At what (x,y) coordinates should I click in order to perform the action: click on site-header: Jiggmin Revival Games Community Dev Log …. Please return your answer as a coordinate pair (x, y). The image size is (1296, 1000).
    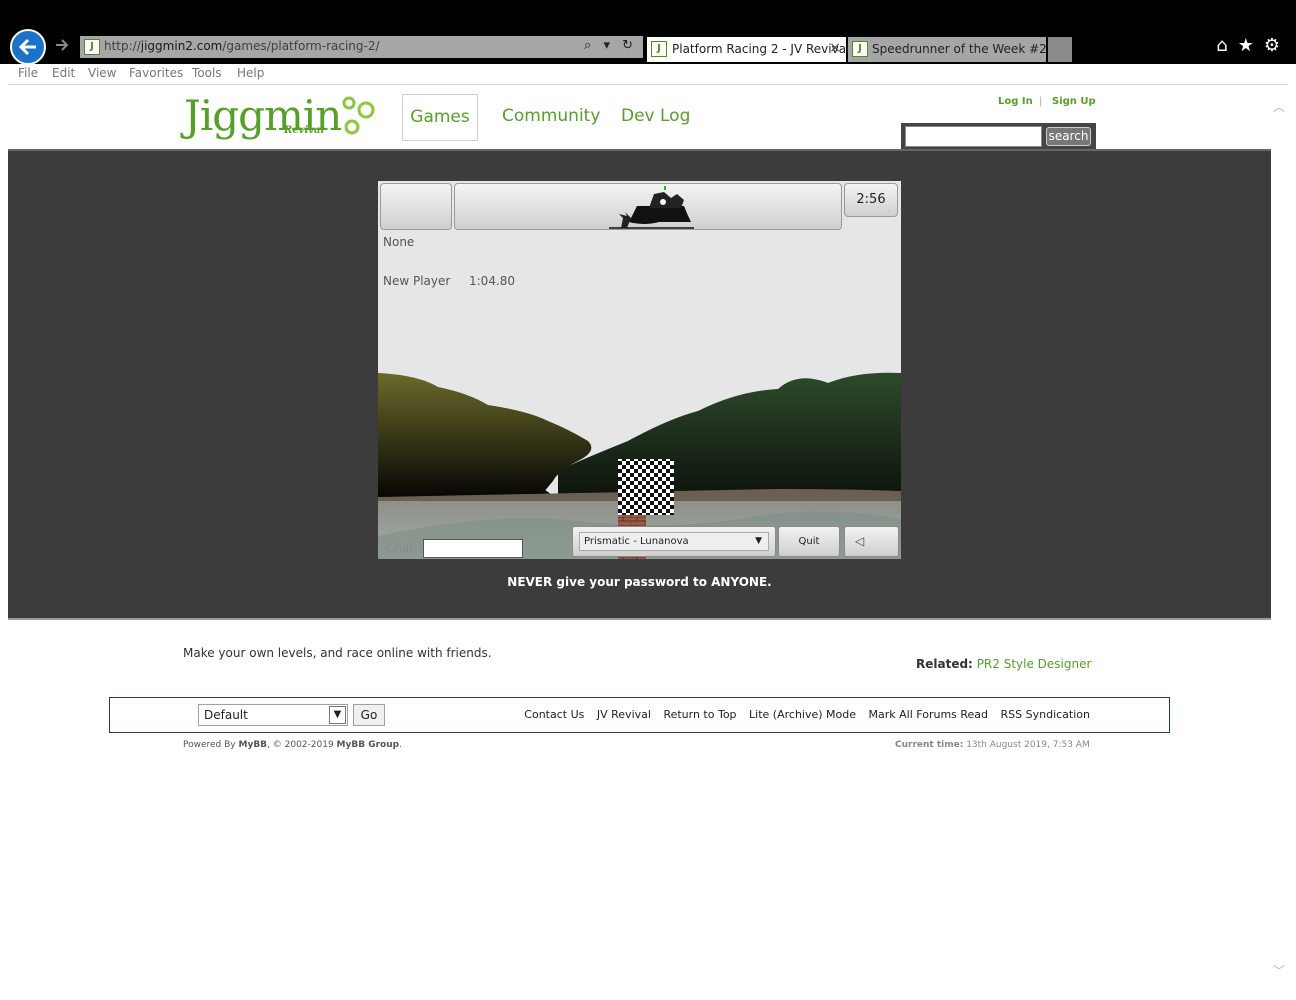
    Looking at the image, I should click on (639, 117).